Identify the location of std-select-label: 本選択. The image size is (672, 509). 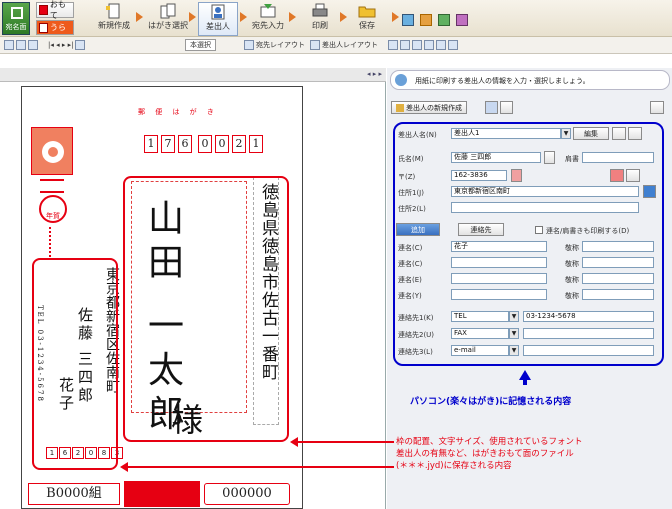
(200, 45).